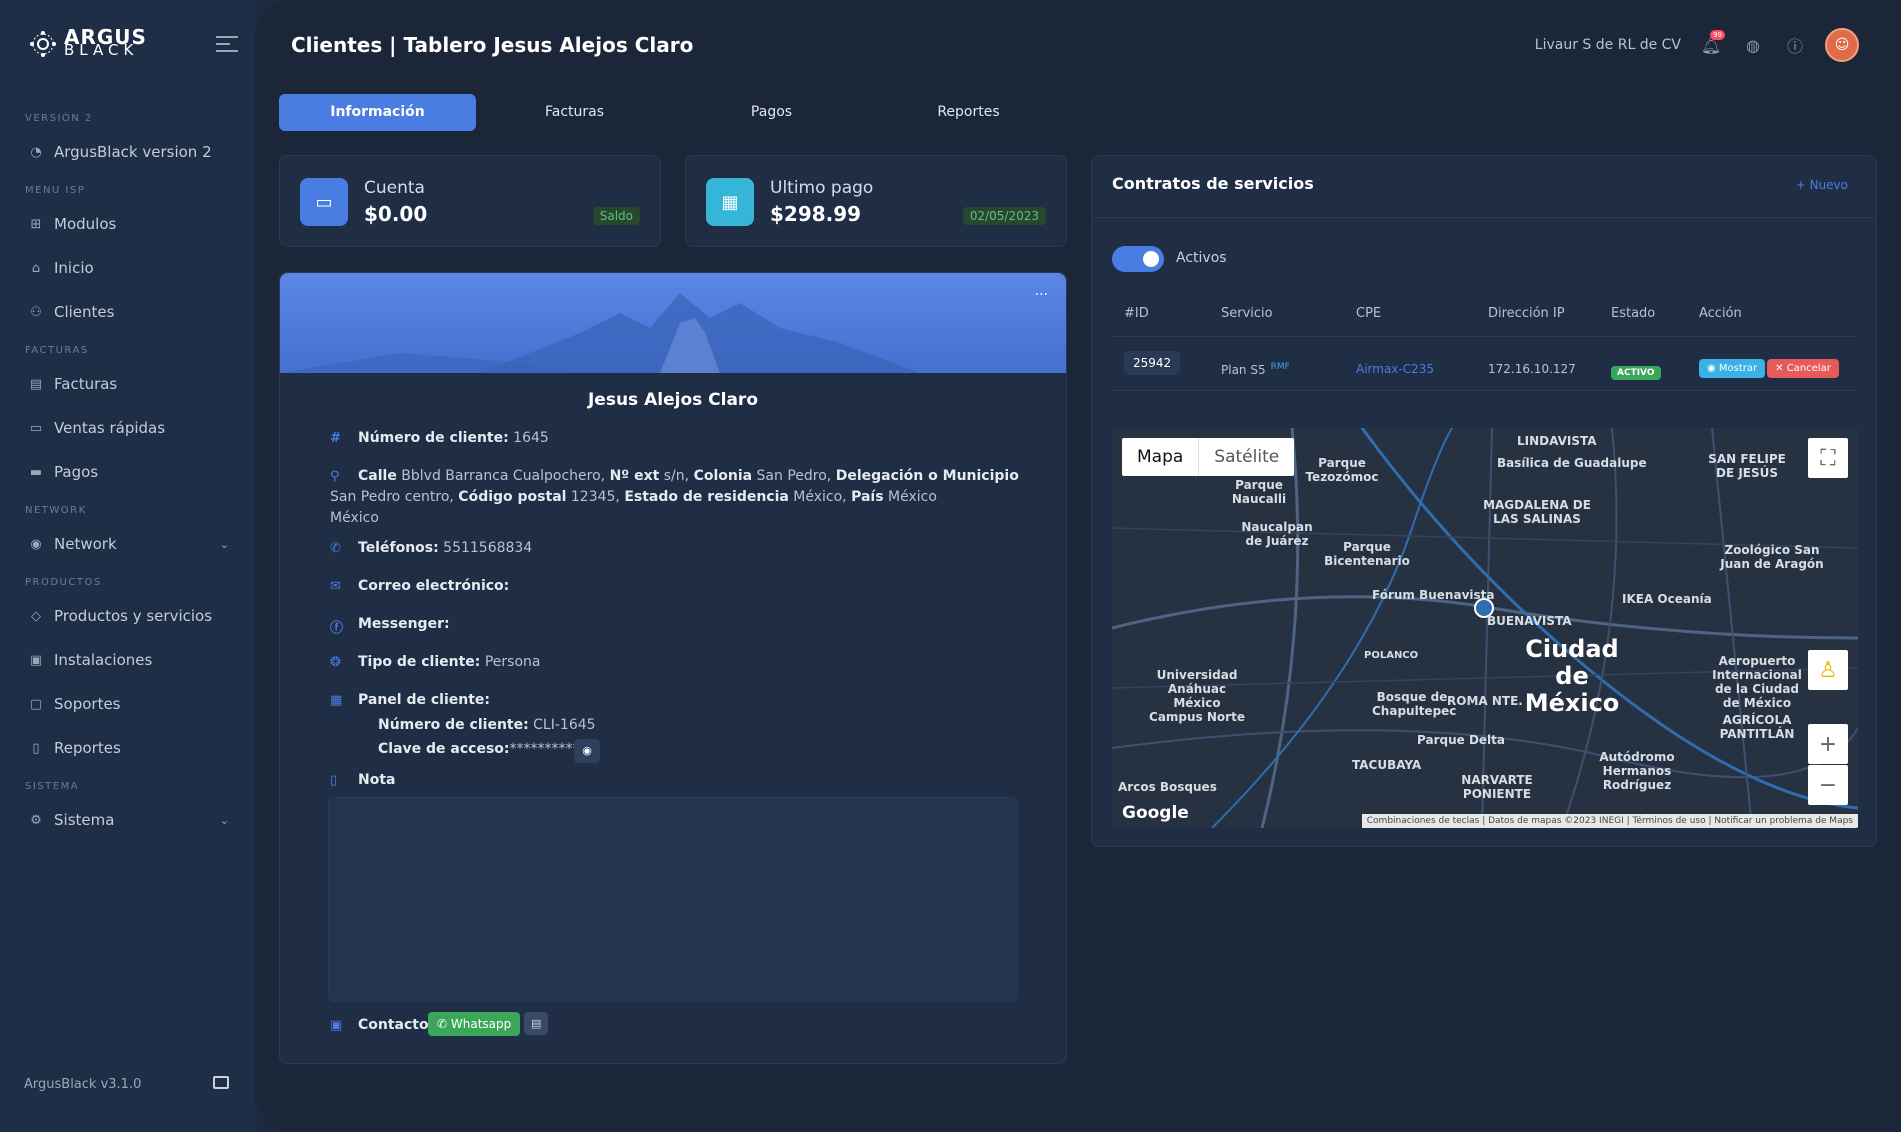 The width and height of the screenshot is (1901, 1132). I want to click on street-view-icon: ♙, so click(1828, 670).